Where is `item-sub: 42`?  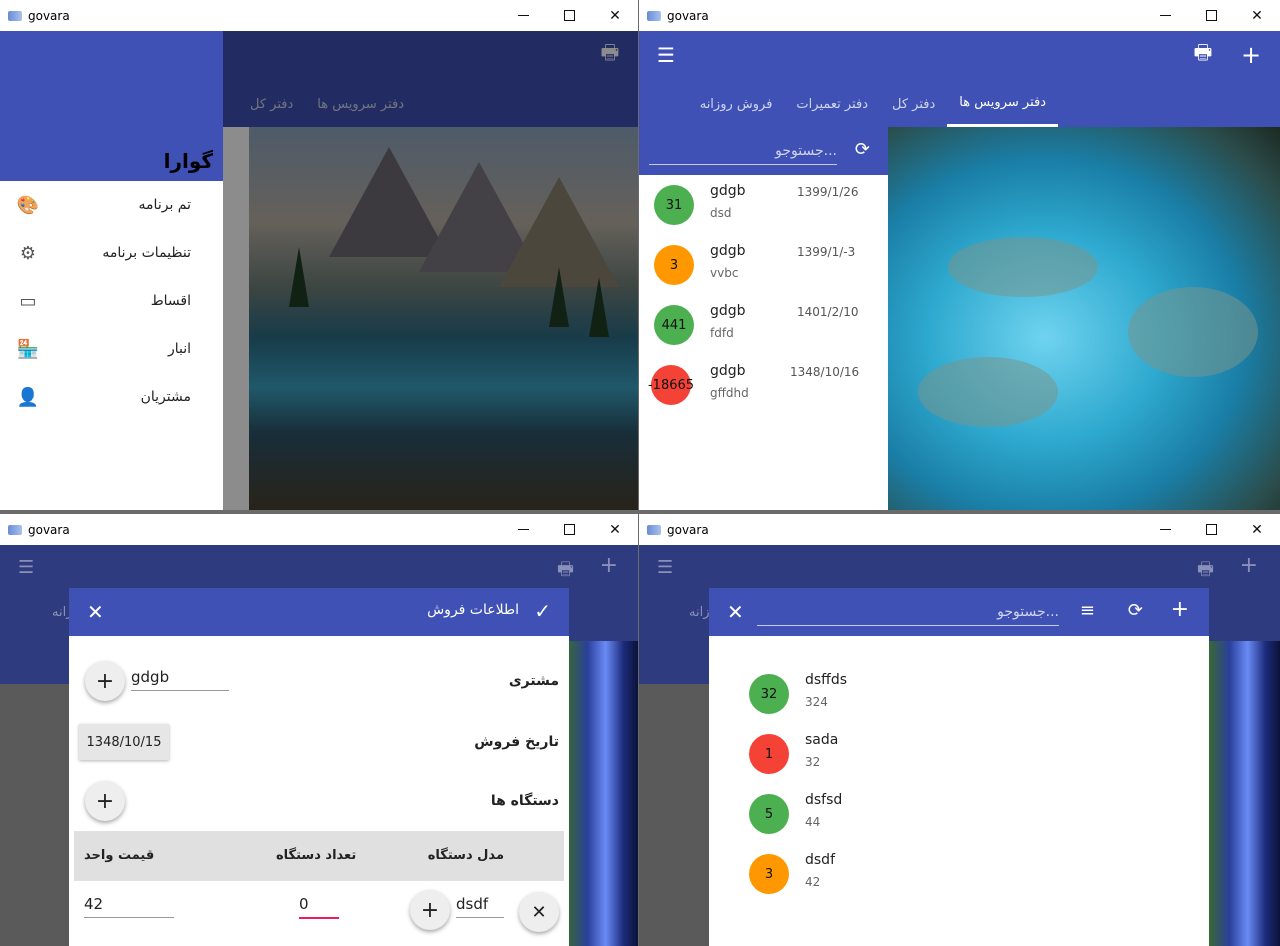 item-sub: 42 is located at coordinates (813, 882).